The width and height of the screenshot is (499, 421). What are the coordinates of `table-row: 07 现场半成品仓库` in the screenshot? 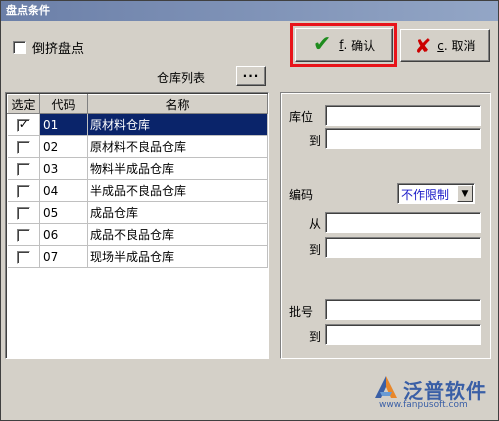 It's located at (137, 256).